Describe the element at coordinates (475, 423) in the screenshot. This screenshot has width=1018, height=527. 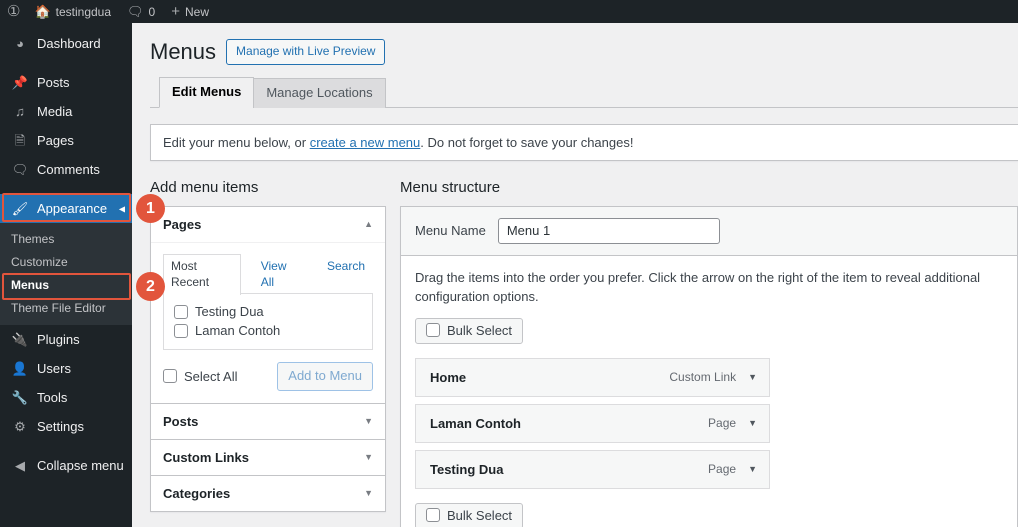
I see `menu-item-title: Laman Contoh` at that location.